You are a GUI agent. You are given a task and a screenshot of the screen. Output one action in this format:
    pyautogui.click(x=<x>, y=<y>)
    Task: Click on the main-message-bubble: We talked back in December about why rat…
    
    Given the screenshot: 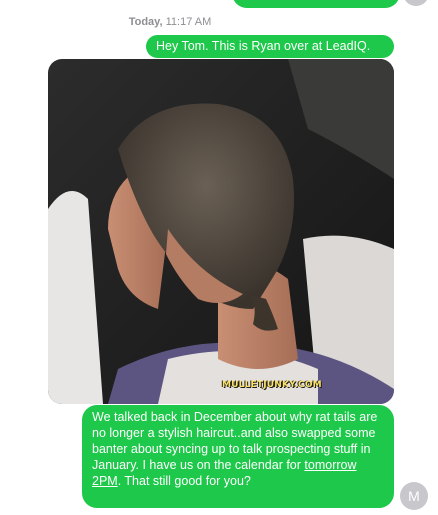 What is the action you would take?
    pyautogui.click(x=238, y=456)
    